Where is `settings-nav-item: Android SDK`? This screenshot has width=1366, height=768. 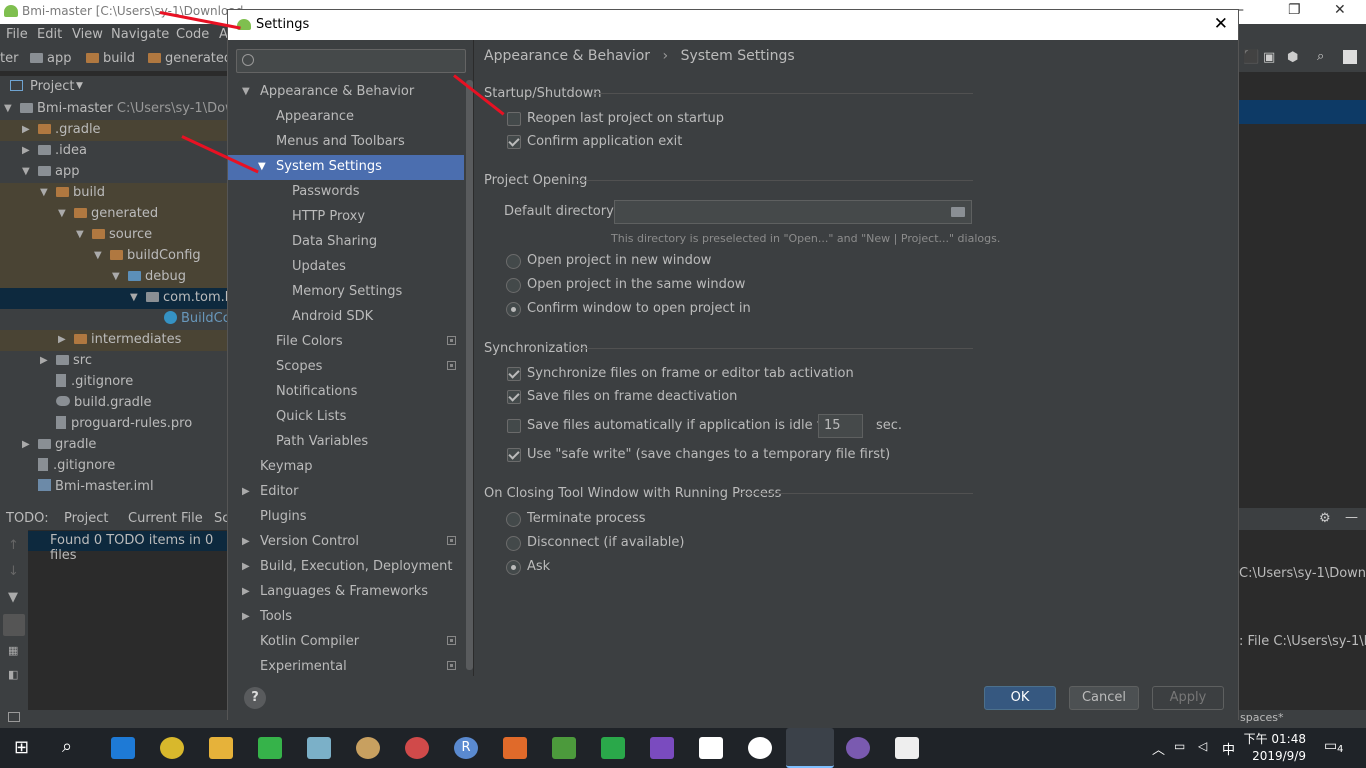 settings-nav-item: Android SDK is located at coordinates (346, 317).